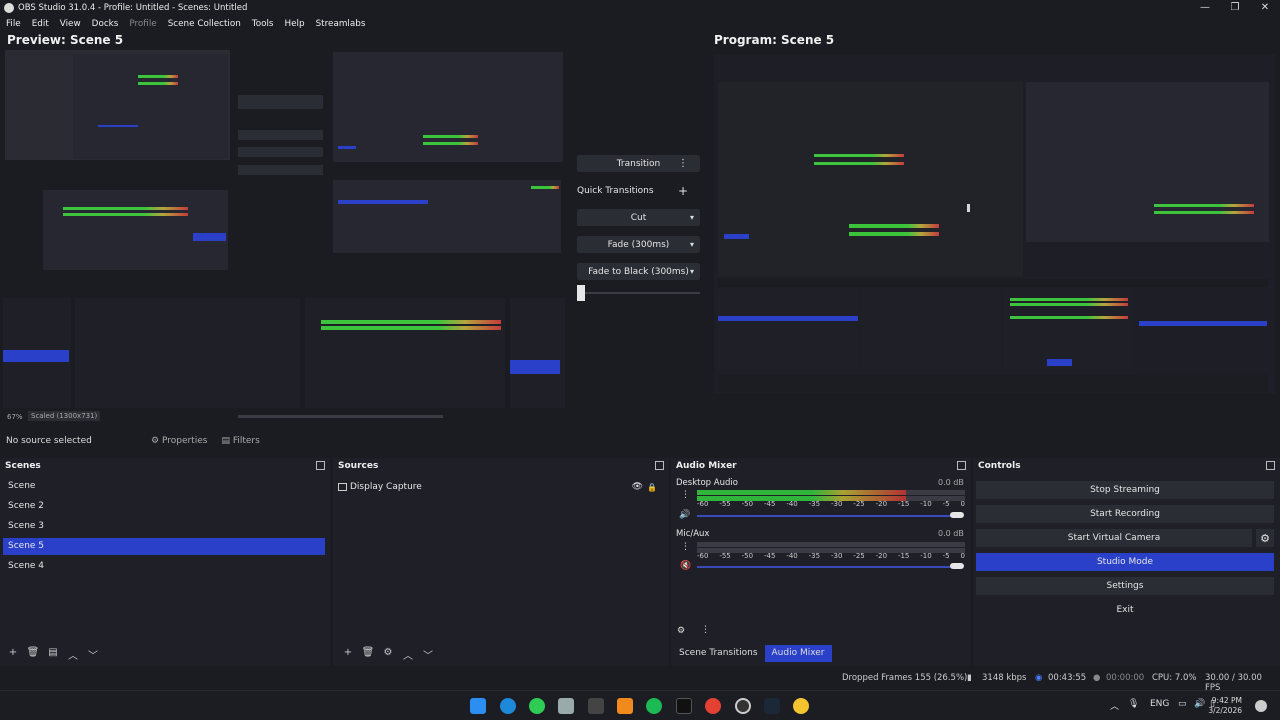  Describe the element at coordinates (13, 24) in the screenshot. I see `menu-file: File` at that location.